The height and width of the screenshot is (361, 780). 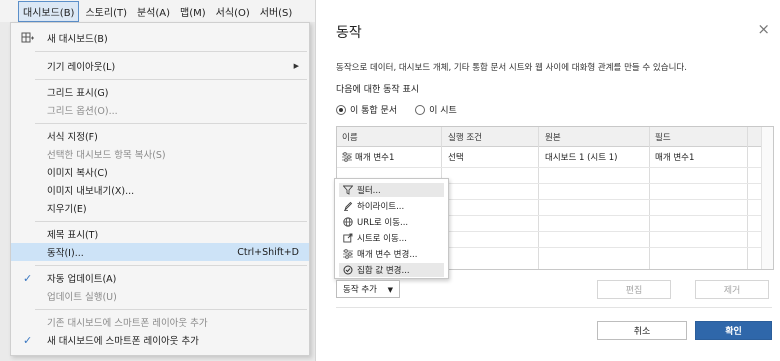 What do you see at coordinates (72, 137) in the screenshot?
I see `menu-item-label: 서식 지정(F)` at bounding box center [72, 137].